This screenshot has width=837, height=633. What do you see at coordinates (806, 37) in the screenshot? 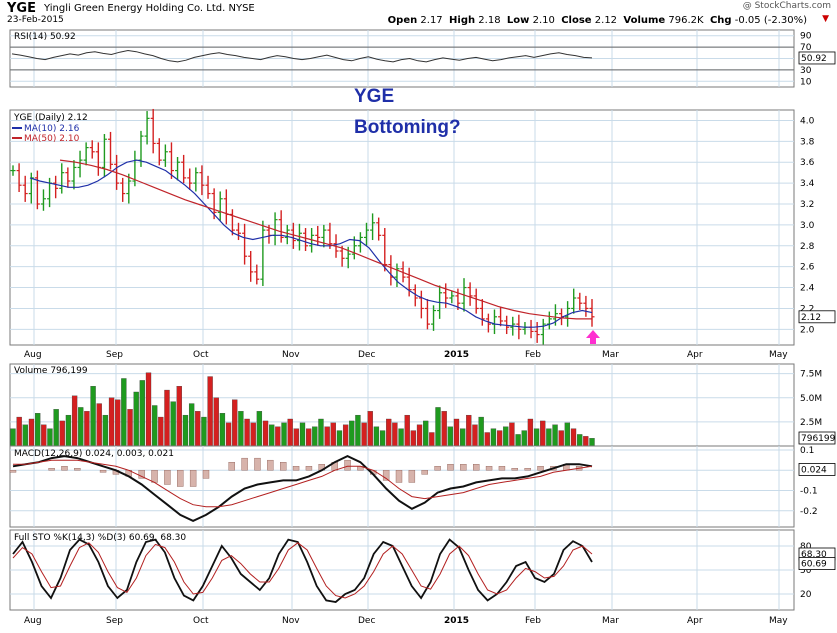
I see `rsi-tick-label: 90` at bounding box center [806, 37].